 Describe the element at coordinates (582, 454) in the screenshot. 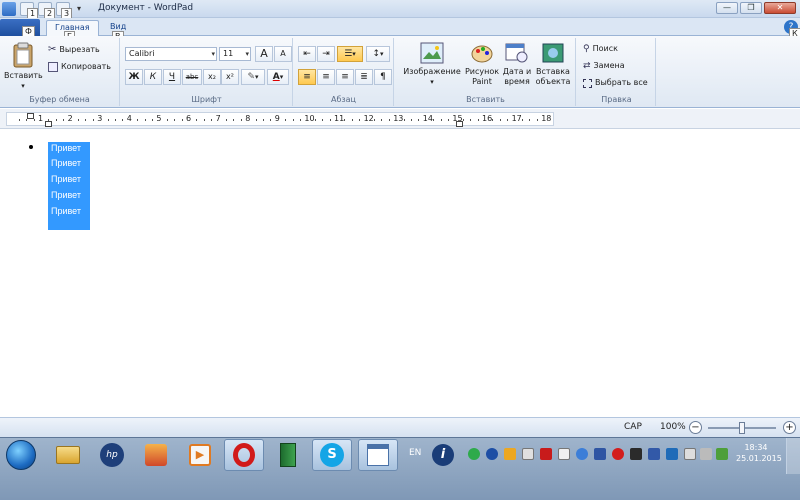

I see `tray-network-icon` at that location.